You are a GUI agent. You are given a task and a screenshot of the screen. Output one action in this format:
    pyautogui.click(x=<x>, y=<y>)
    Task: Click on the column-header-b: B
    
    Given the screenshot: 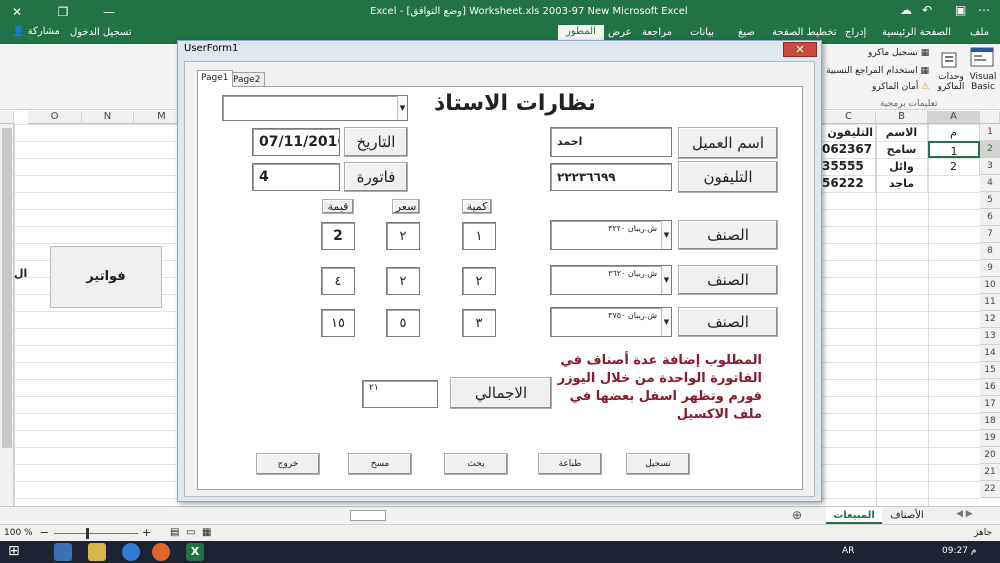 What is the action you would take?
    pyautogui.click(x=902, y=117)
    